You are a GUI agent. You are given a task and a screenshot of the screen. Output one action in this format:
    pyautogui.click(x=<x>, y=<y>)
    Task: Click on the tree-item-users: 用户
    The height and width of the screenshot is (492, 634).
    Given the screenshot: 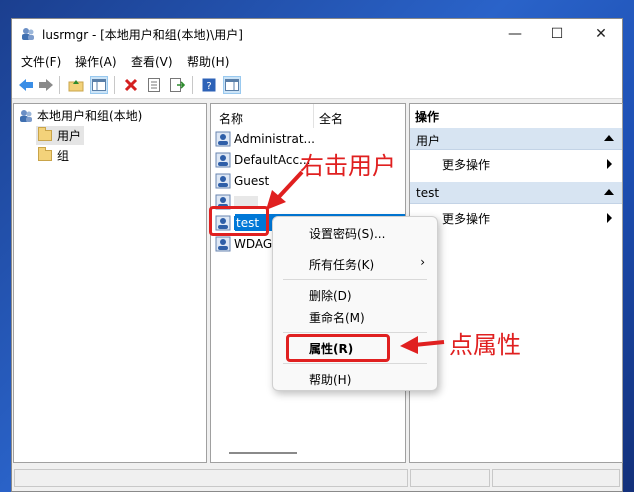 What is the action you would take?
    pyautogui.click(x=60, y=135)
    